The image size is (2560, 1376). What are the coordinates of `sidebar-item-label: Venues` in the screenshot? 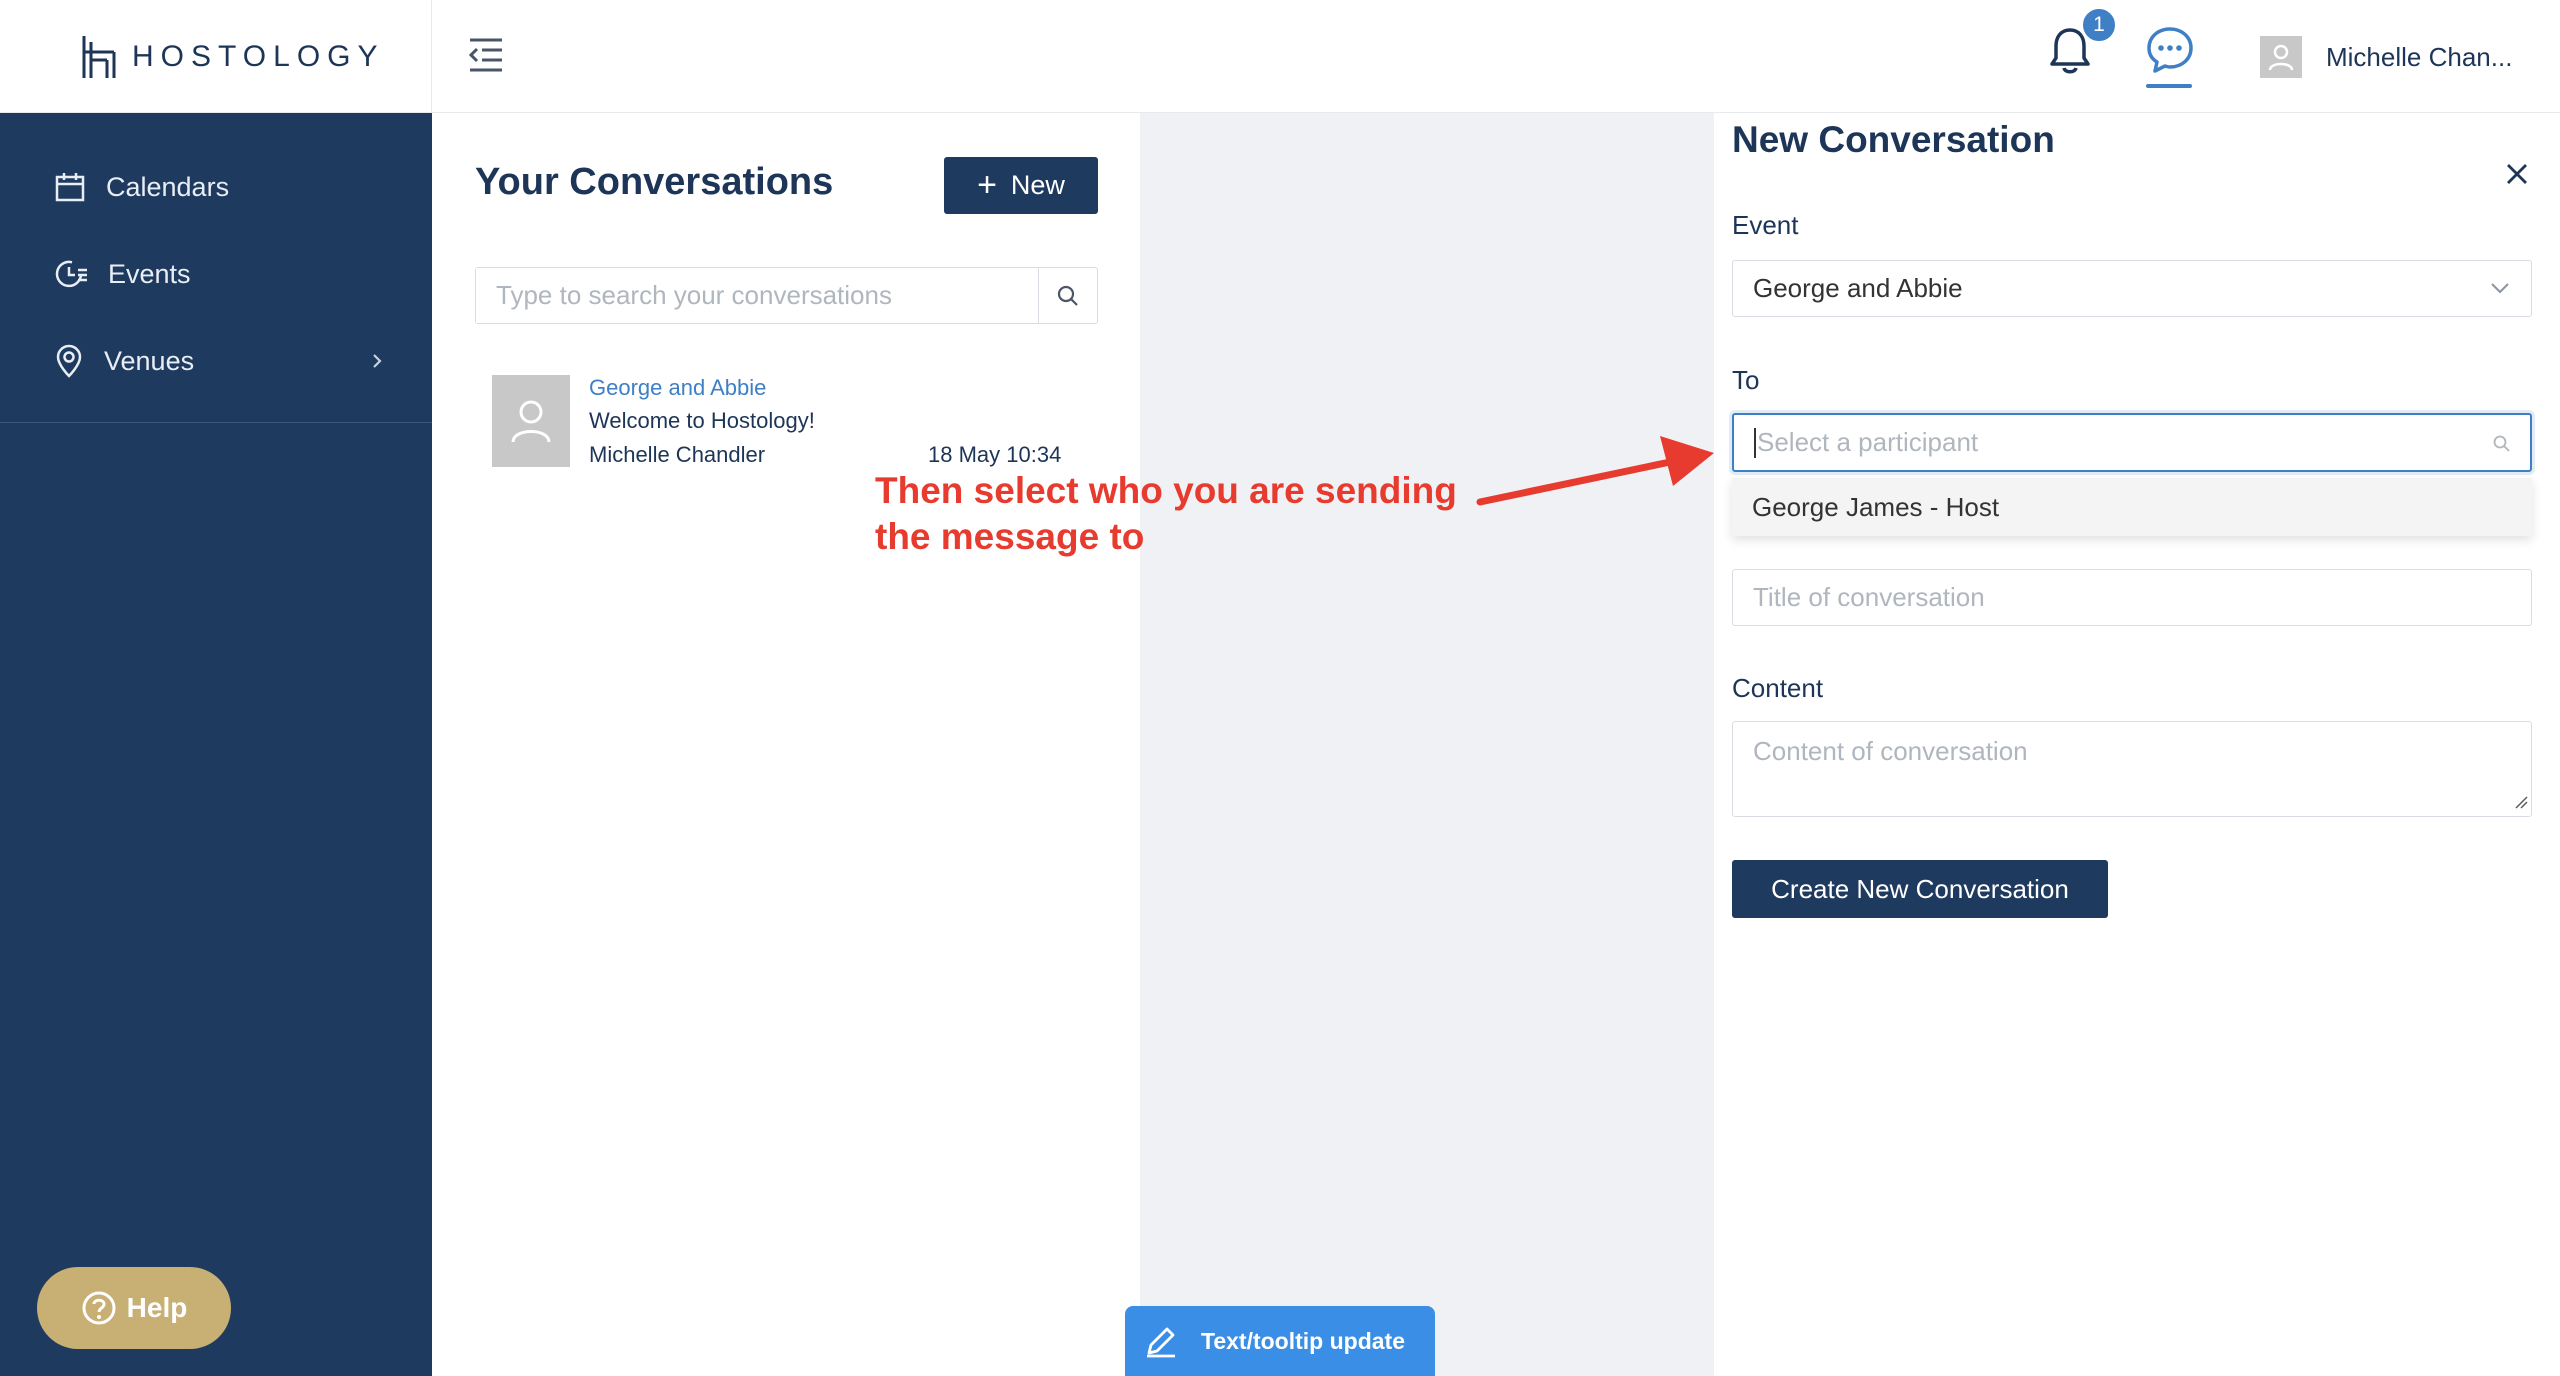 It's located at (149, 360).